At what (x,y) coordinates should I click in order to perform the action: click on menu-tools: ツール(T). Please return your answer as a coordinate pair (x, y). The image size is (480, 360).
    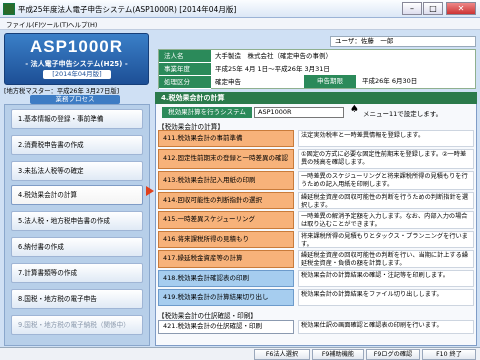
    Looking at the image, I should click on (54, 24).